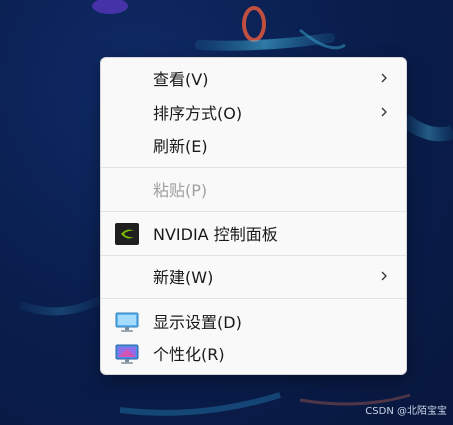  I want to click on menu-item-paste: 粘贴(P), so click(253, 189).